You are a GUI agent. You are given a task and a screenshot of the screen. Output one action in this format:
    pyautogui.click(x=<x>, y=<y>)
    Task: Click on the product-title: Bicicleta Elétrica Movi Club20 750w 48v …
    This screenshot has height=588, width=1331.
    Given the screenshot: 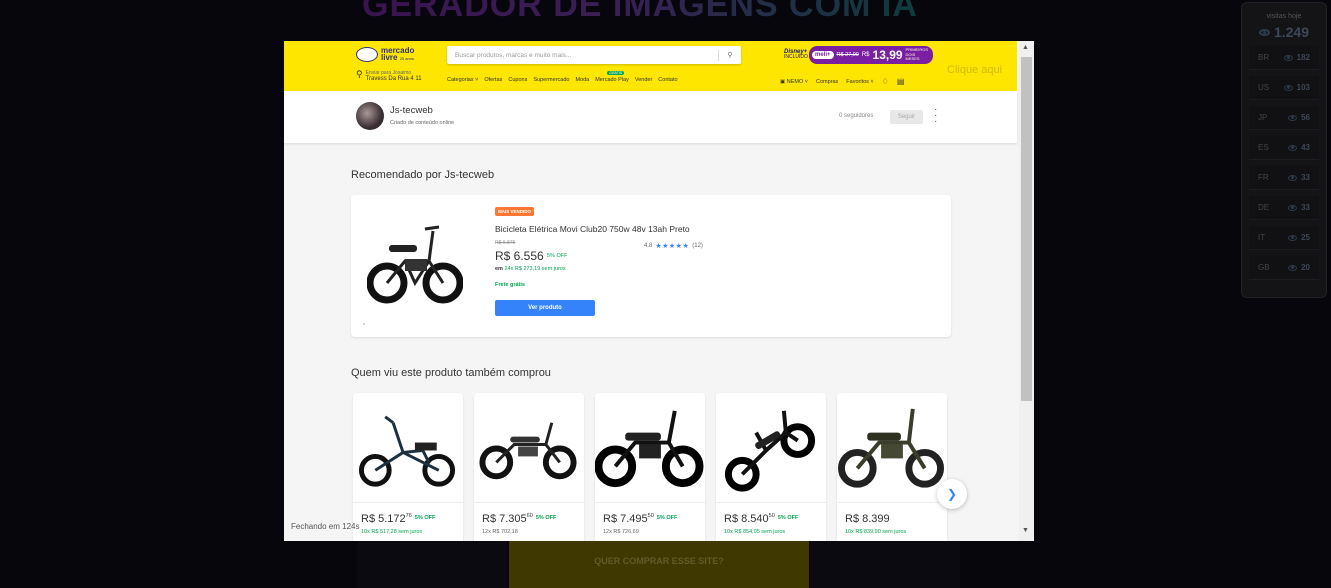 What is the action you would take?
    pyautogui.click(x=592, y=229)
    